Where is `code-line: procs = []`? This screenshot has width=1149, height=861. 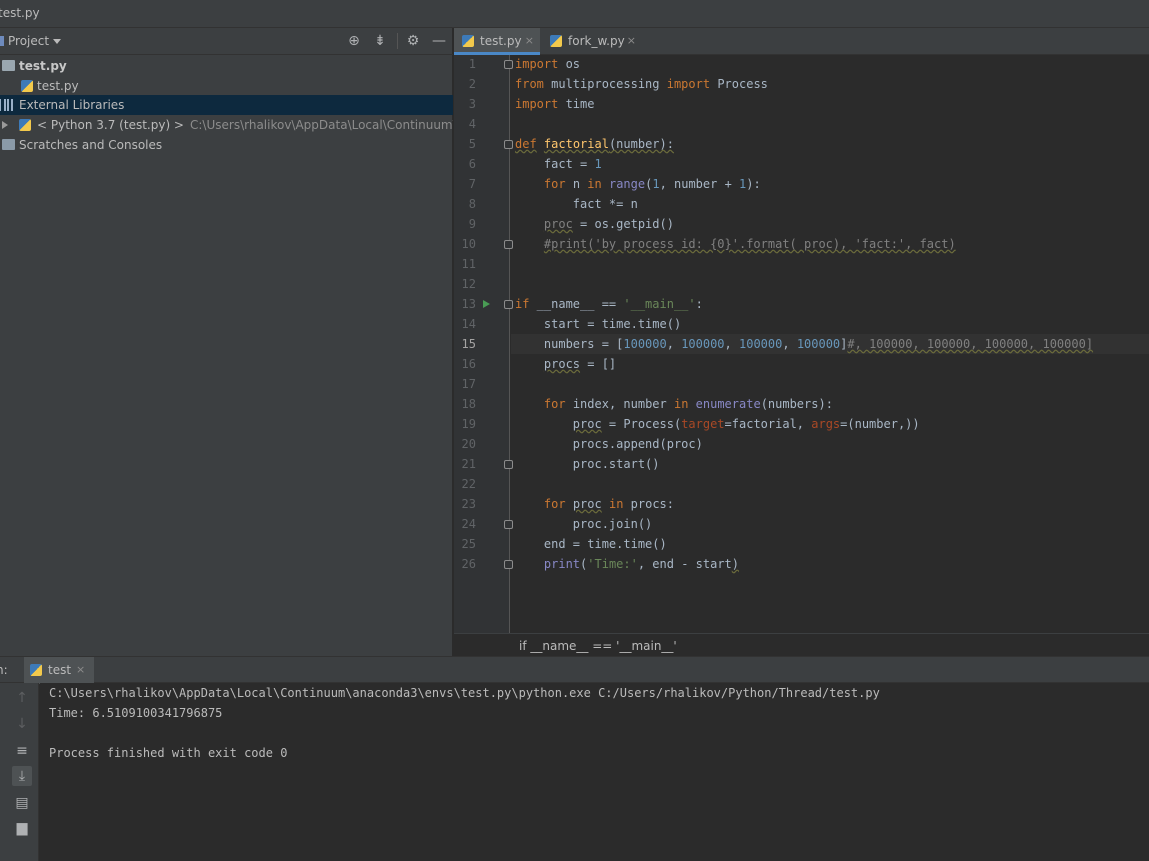 code-line: procs = [] is located at coordinates (580, 364).